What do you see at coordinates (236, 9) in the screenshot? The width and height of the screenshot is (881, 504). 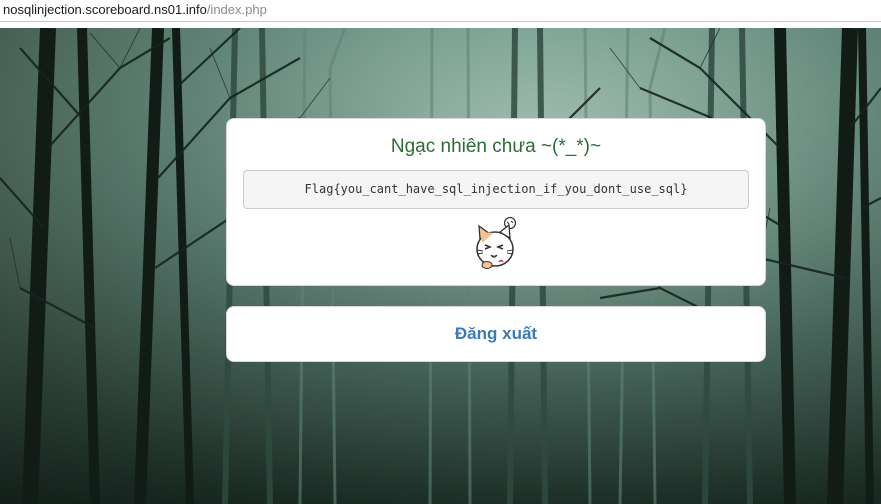 I see `url-path: /index.php` at bounding box center [236, 9].